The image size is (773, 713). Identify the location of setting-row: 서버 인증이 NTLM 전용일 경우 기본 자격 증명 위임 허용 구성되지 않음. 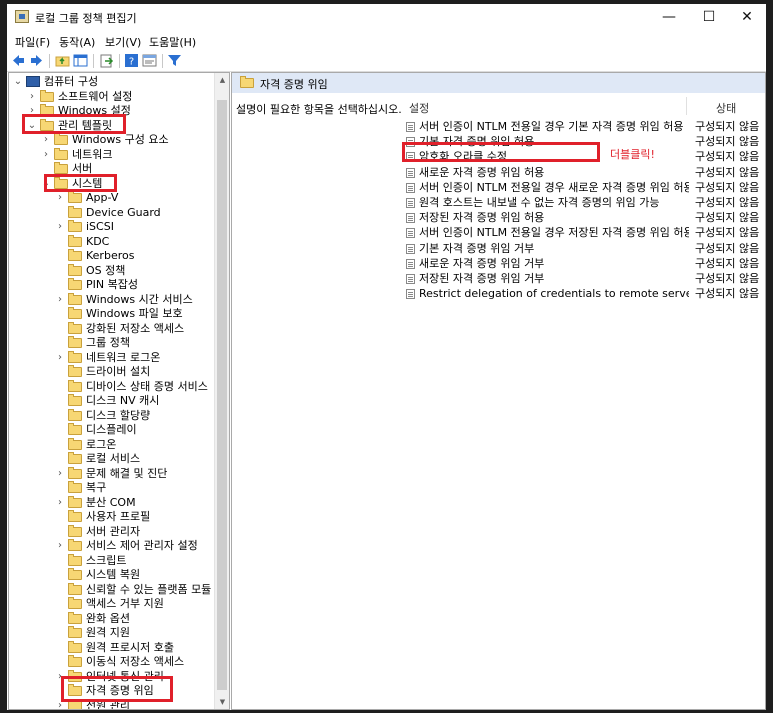
(583, 126).